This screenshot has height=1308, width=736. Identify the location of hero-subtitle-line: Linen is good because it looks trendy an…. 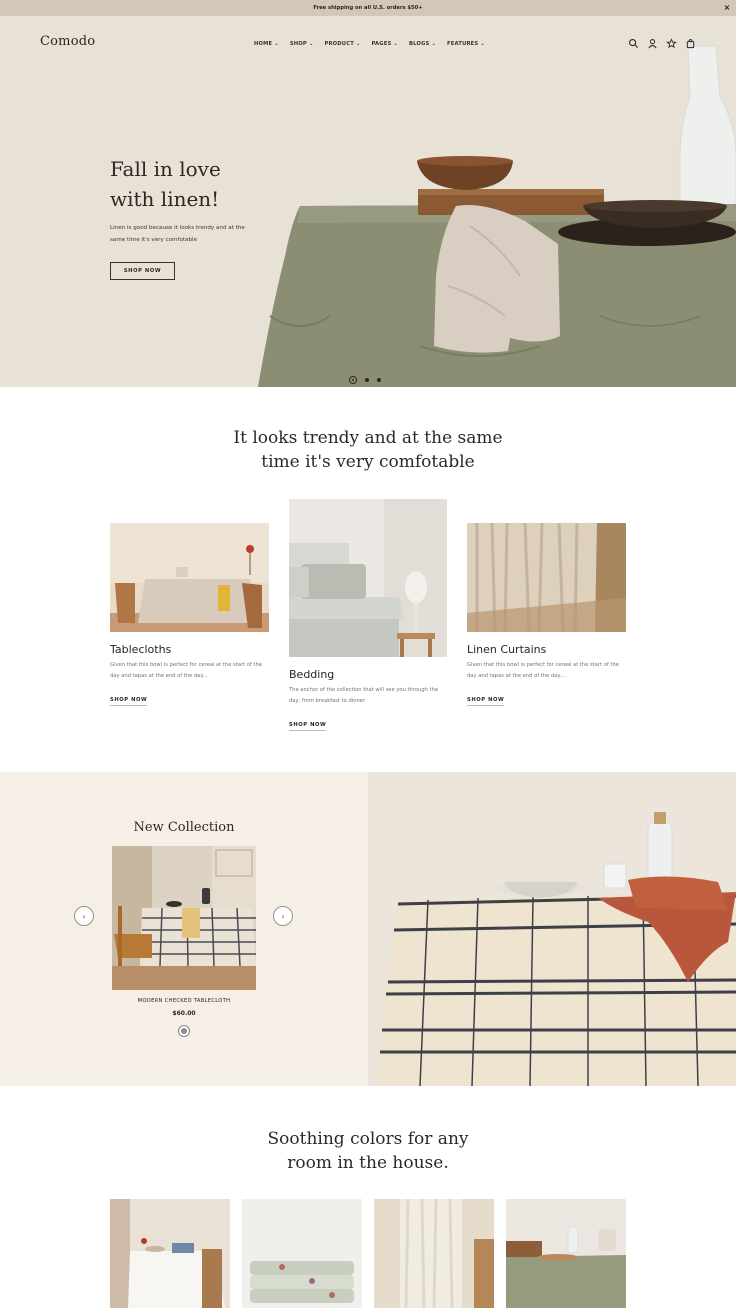
(177, 228).